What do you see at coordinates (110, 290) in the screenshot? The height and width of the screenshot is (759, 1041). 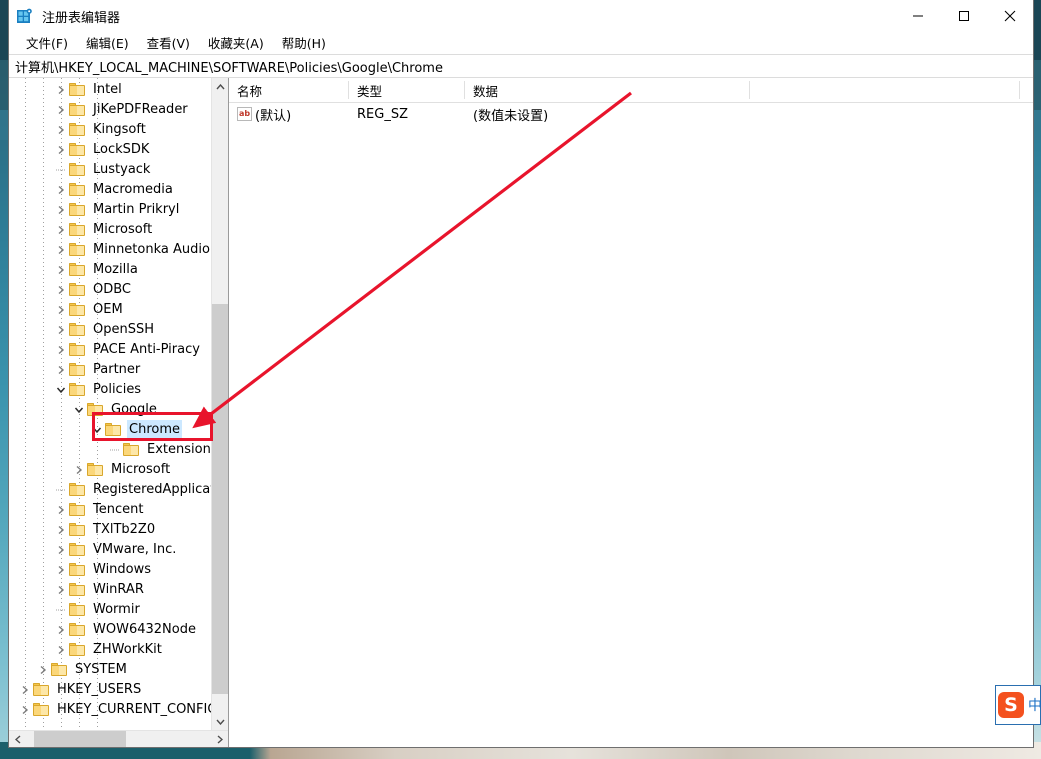 I see `tree-item: ODBC` at bounding box center [110, 290].